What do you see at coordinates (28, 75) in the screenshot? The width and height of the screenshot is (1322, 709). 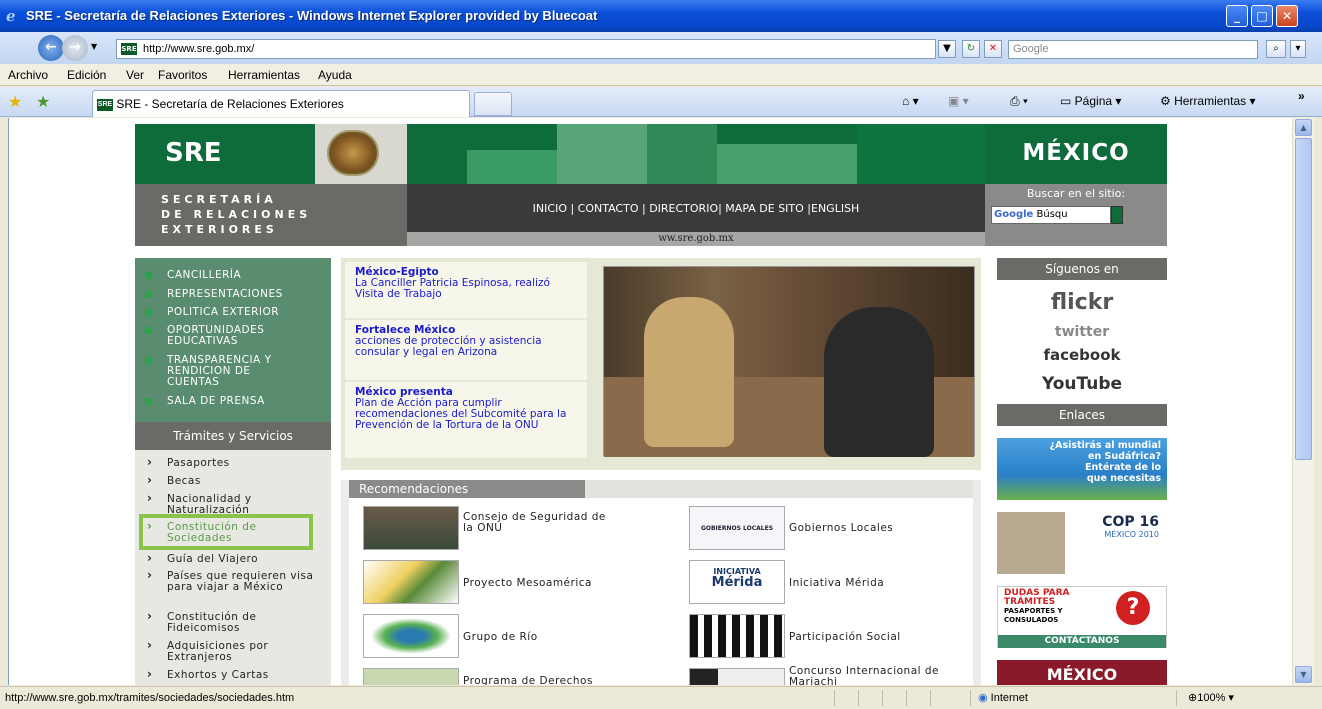 I see `menu-archivo: Archivo` at bounding box center [28, 75].